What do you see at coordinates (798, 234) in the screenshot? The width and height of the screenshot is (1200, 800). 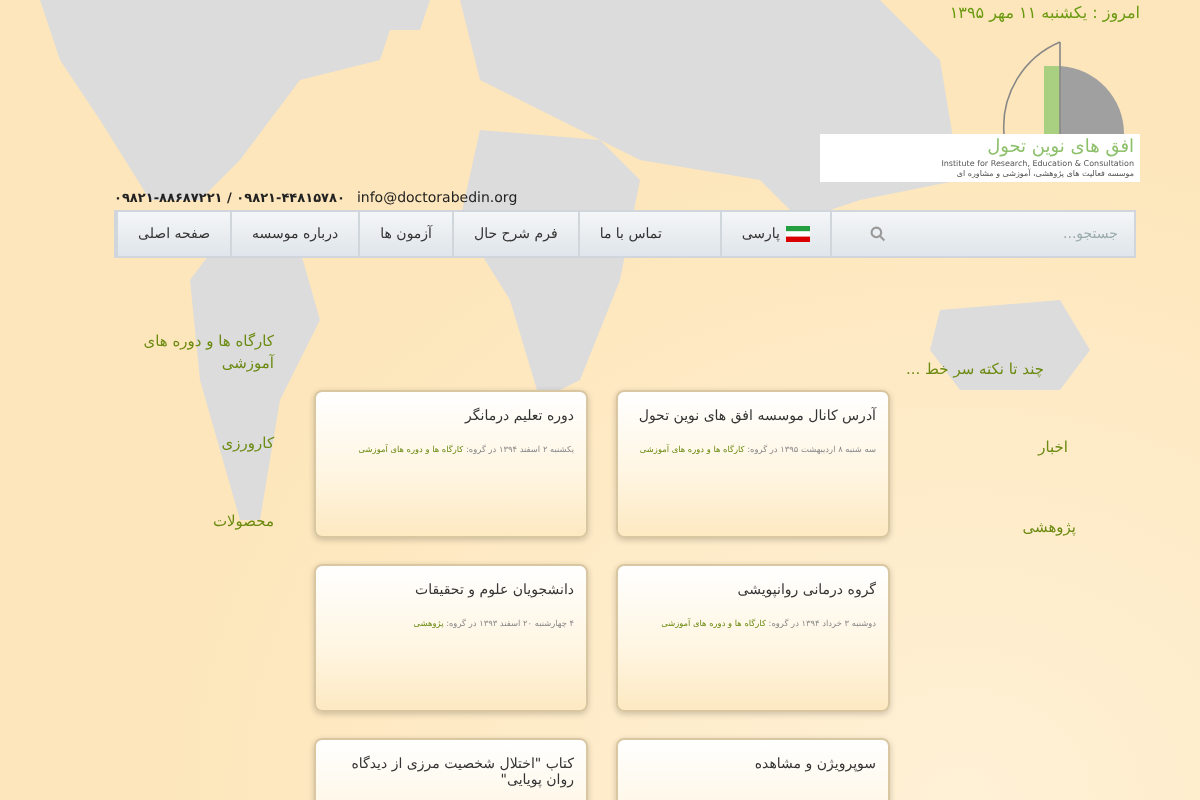 I see `flag-icon` at bounding box center [798, 234].